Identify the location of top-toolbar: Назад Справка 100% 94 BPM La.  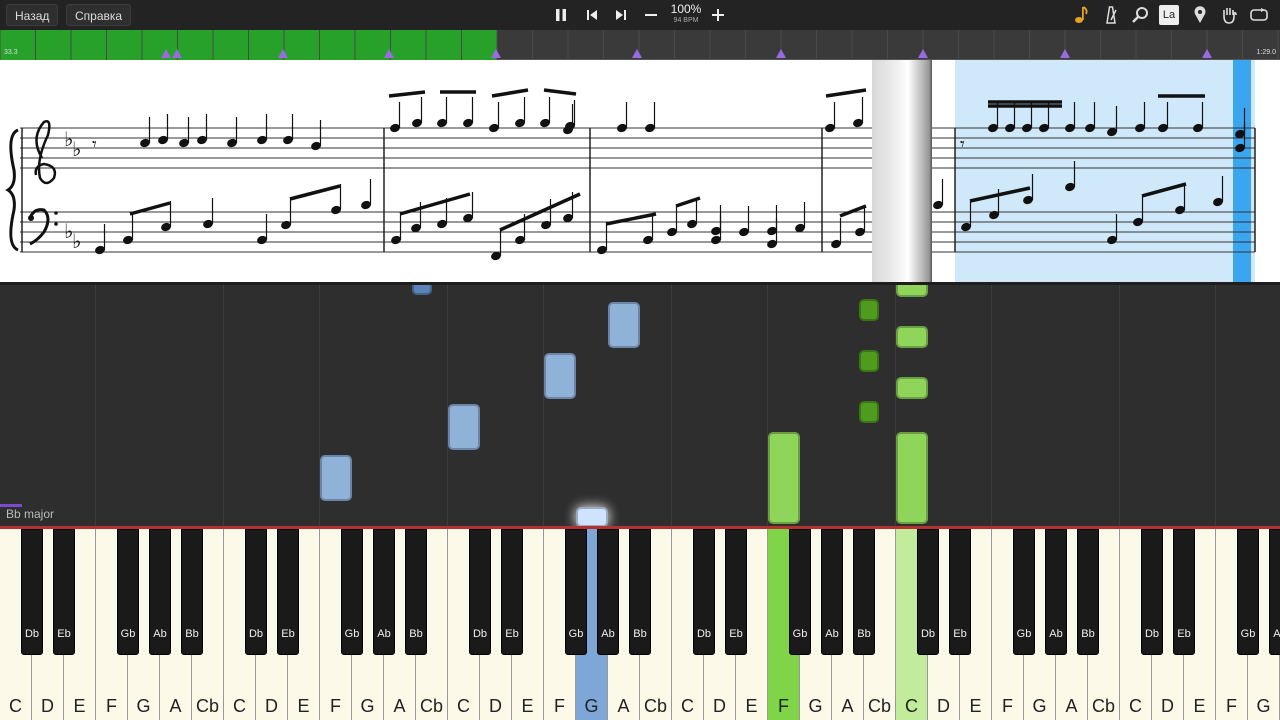
(640, 15).